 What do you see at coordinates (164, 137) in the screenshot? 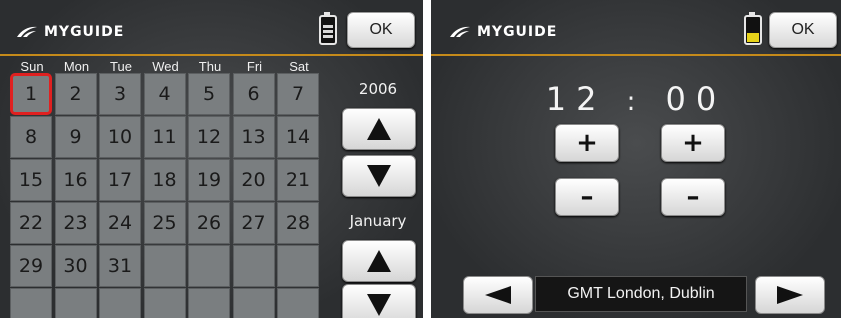
I see `day-cell: 11` at bounding box center [164, 137].